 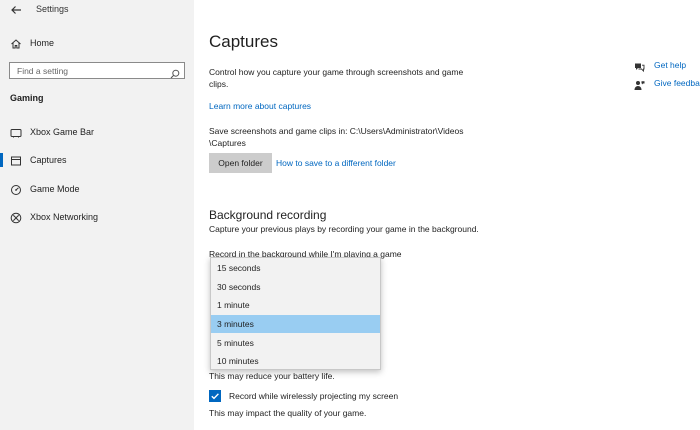 I want to click on how-to-save-link: How to save to a different folder, so click(x=336, y=163).